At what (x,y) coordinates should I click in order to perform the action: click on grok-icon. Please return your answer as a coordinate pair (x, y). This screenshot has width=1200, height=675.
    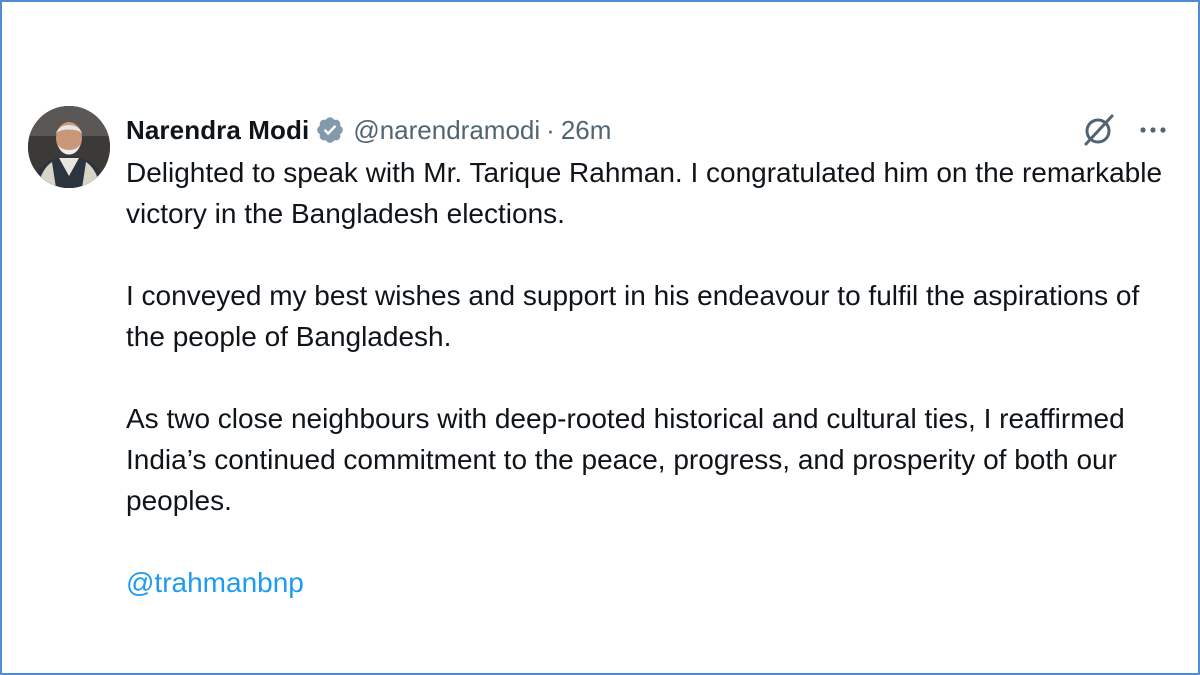
    Looking at the image, I should click on (1099, 130).